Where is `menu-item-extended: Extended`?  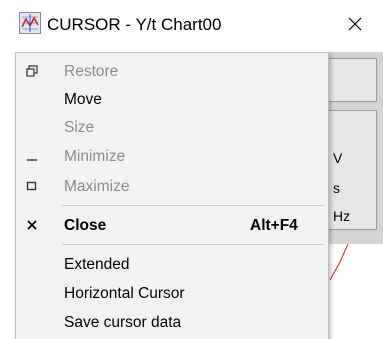
menu-item-extended: Extended is located at coordinates (172, 264).